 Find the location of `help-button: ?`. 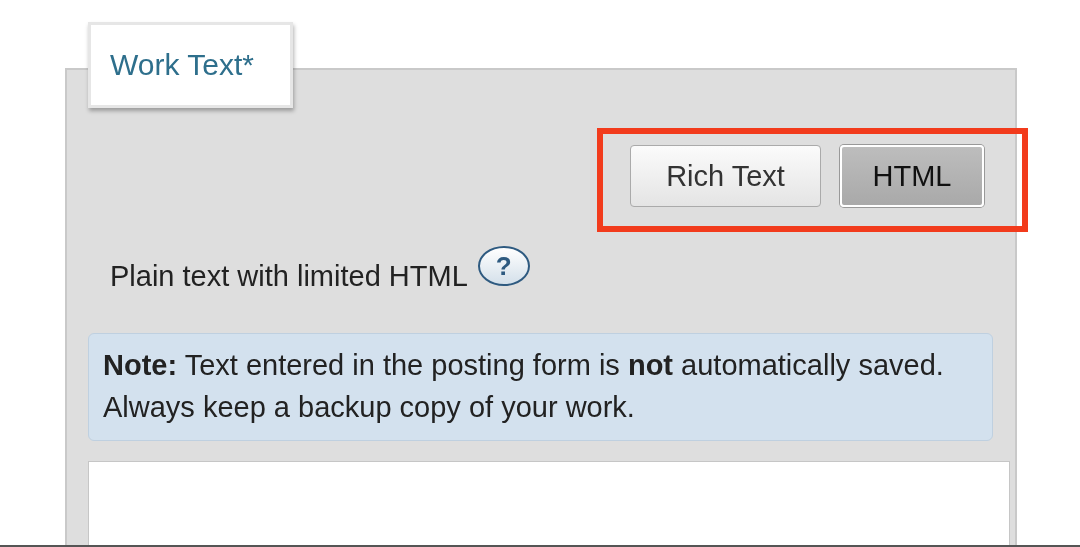

help-button: ? is located at coordinates (503, 266).